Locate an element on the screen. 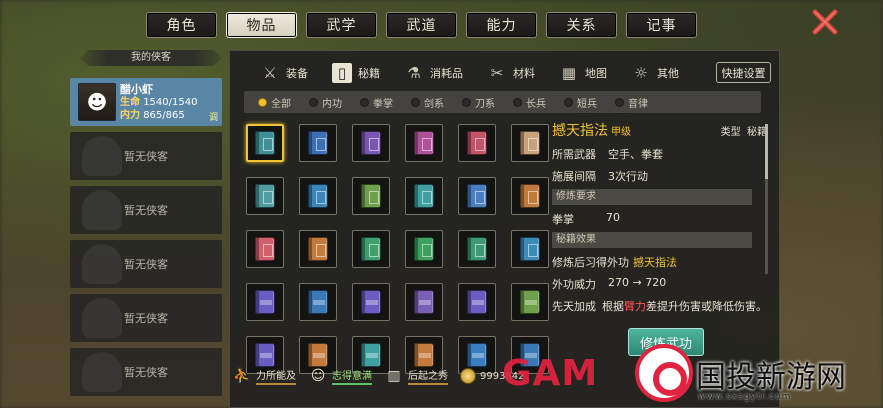 The height and width of the screenshot is (408, 883). learn-row: 修炼后习得外功 撼天指法 is located at coordinates (614, 262).